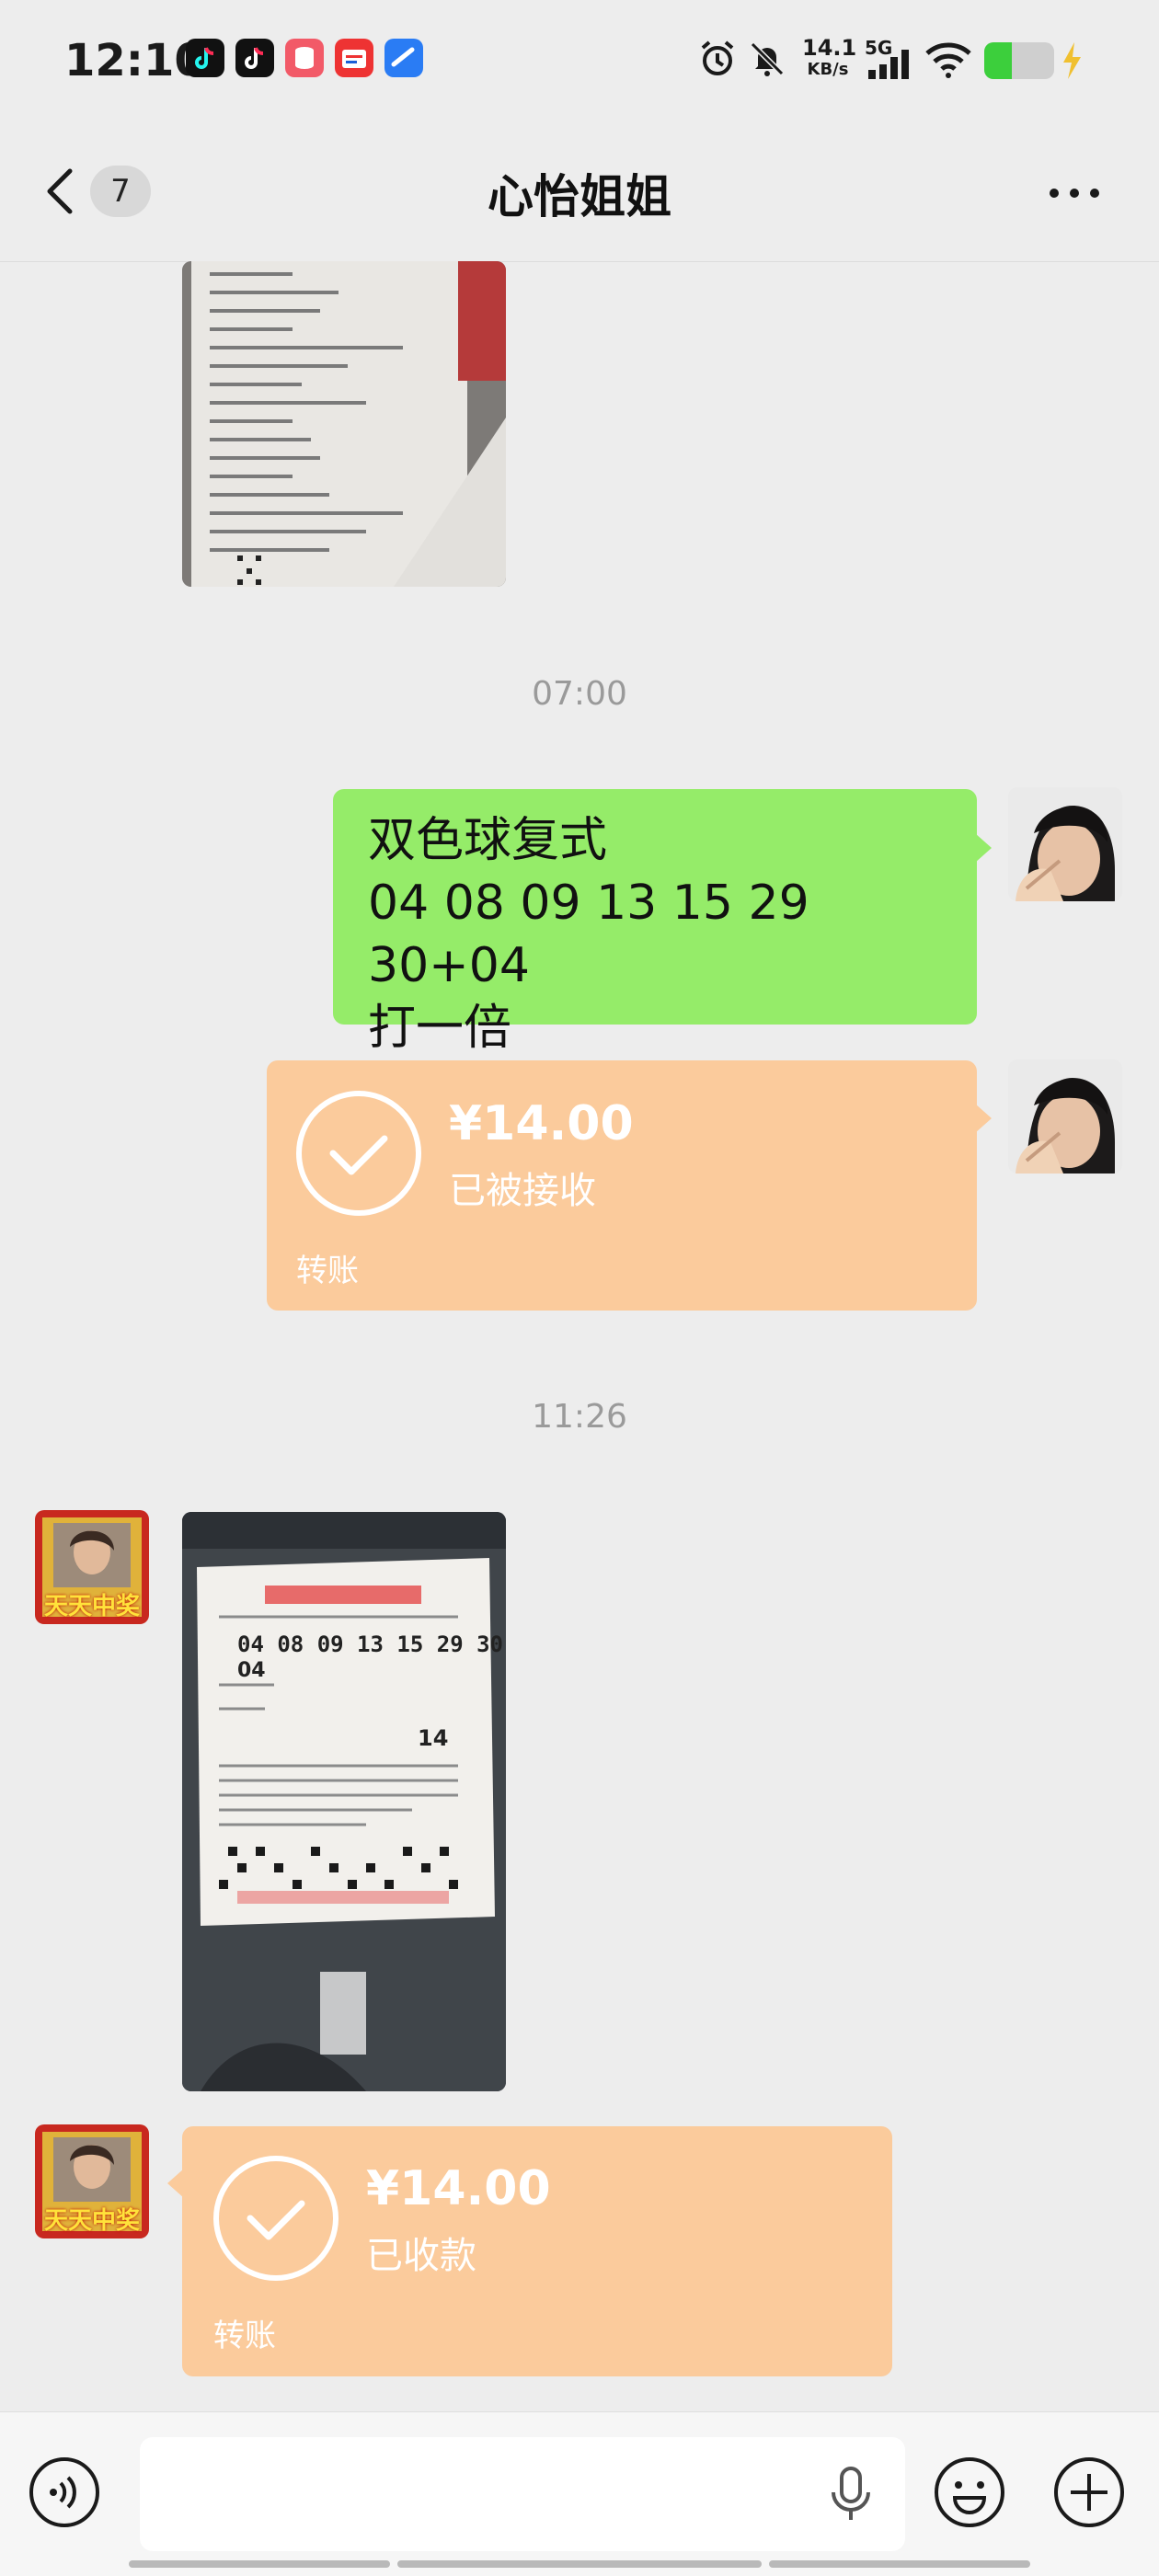 The width and height of the screenshot is (1159, 2576). Describe the element at coordinates (64, 2492) in the screenshot. I see `voice-icon` at that location.